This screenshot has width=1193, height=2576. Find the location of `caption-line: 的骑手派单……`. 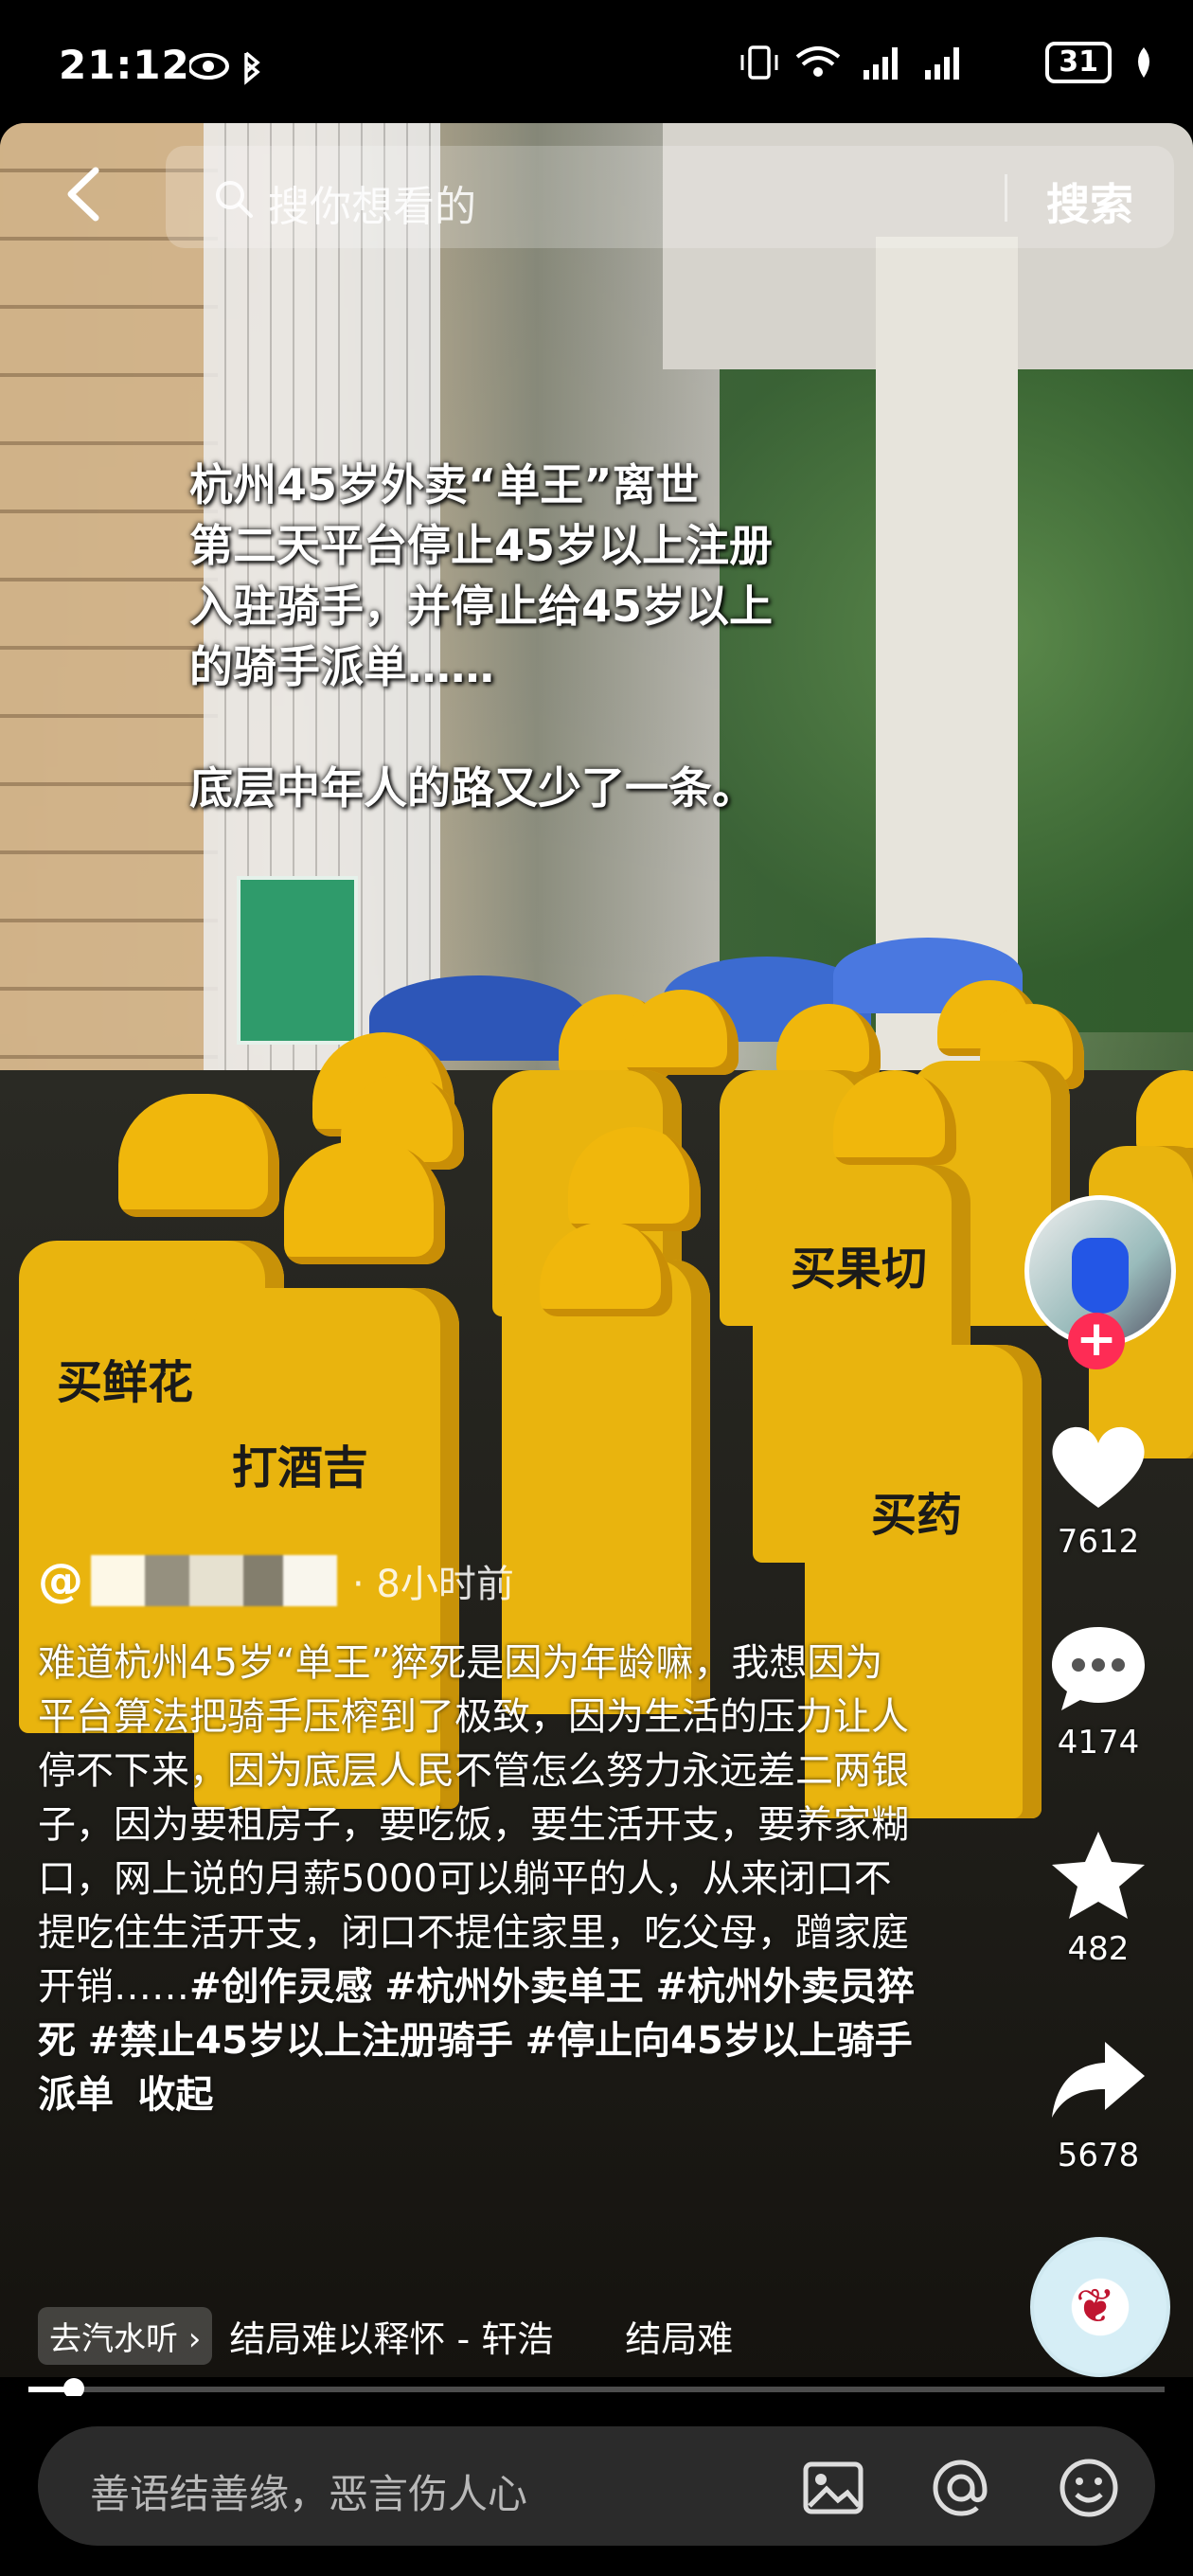

caption-line: 的骑手派单…… is located at coordinates (341, 666).